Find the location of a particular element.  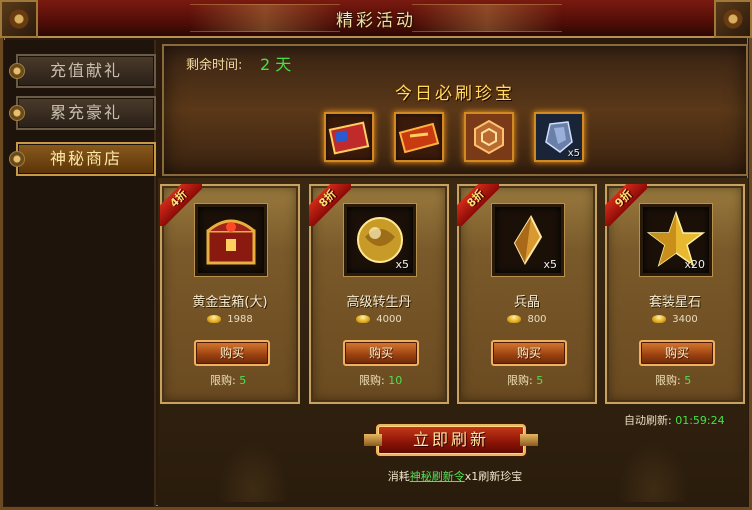

remaining-time-value: 2 天 is located at coordinates (276, 64).